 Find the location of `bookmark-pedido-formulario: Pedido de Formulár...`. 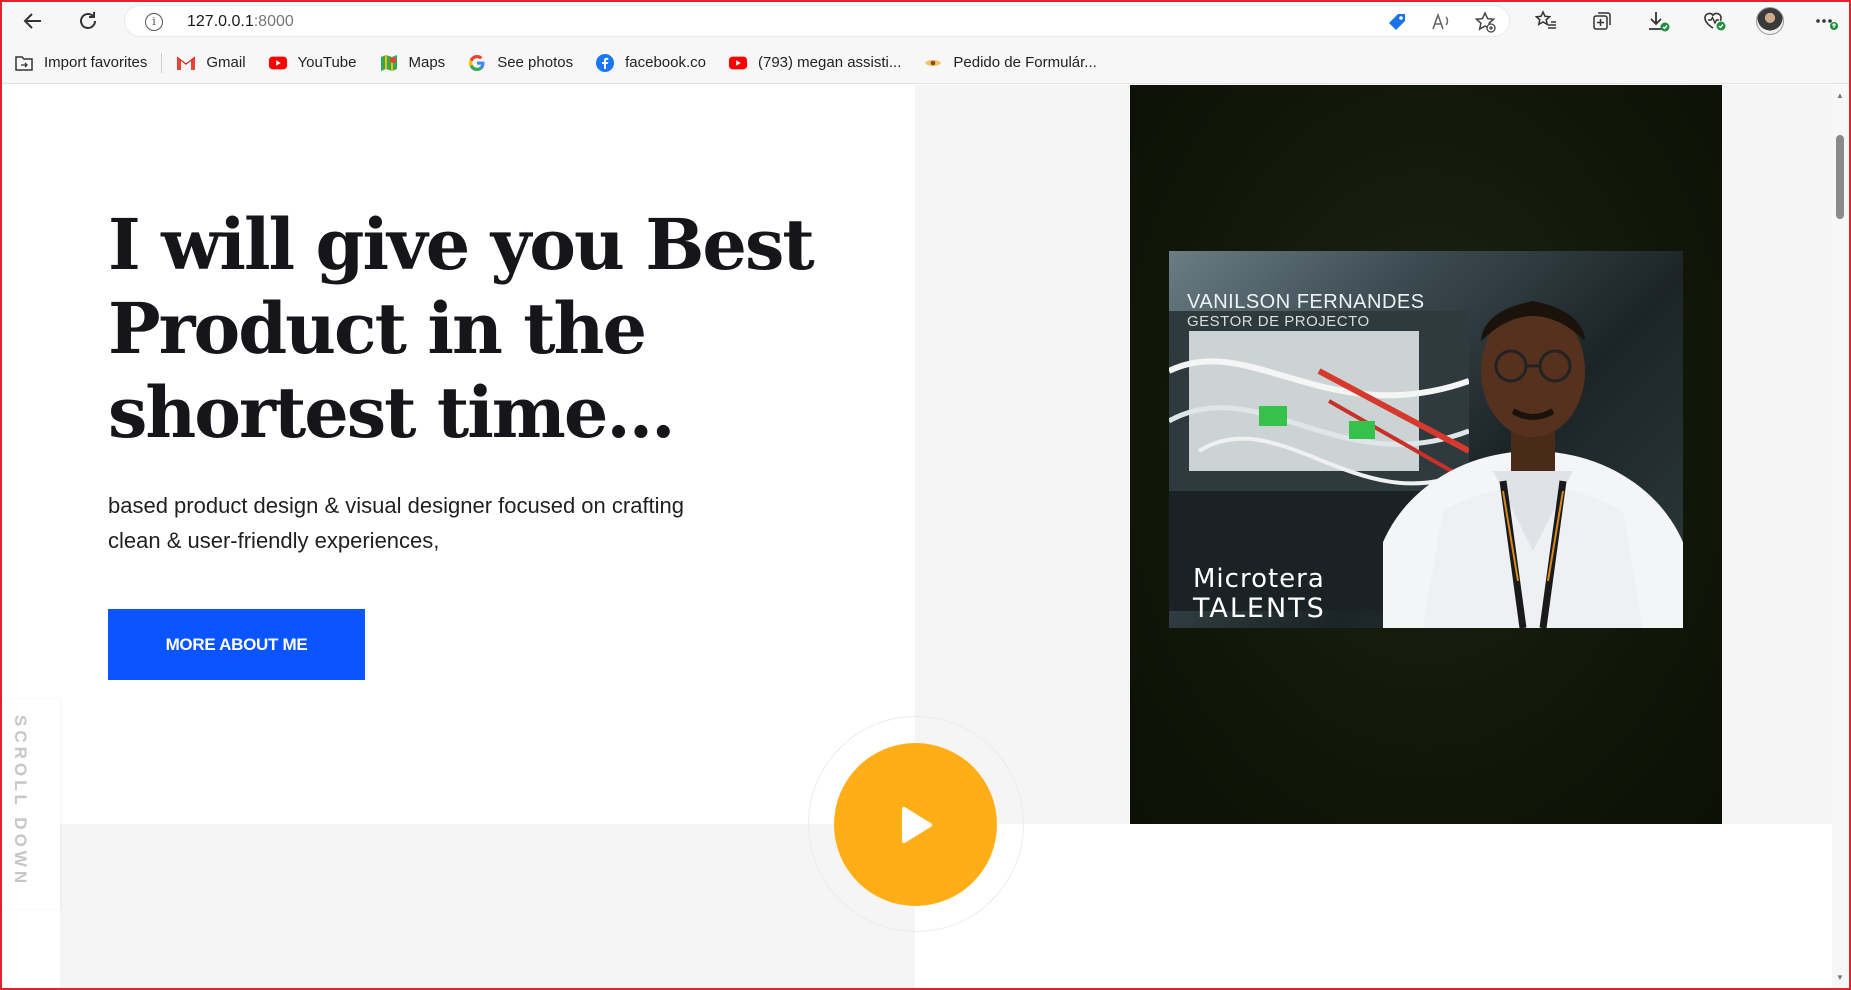

bookmark-pedido-formulario: Pedido de Formulár... is located at coordinates (1010, 63).